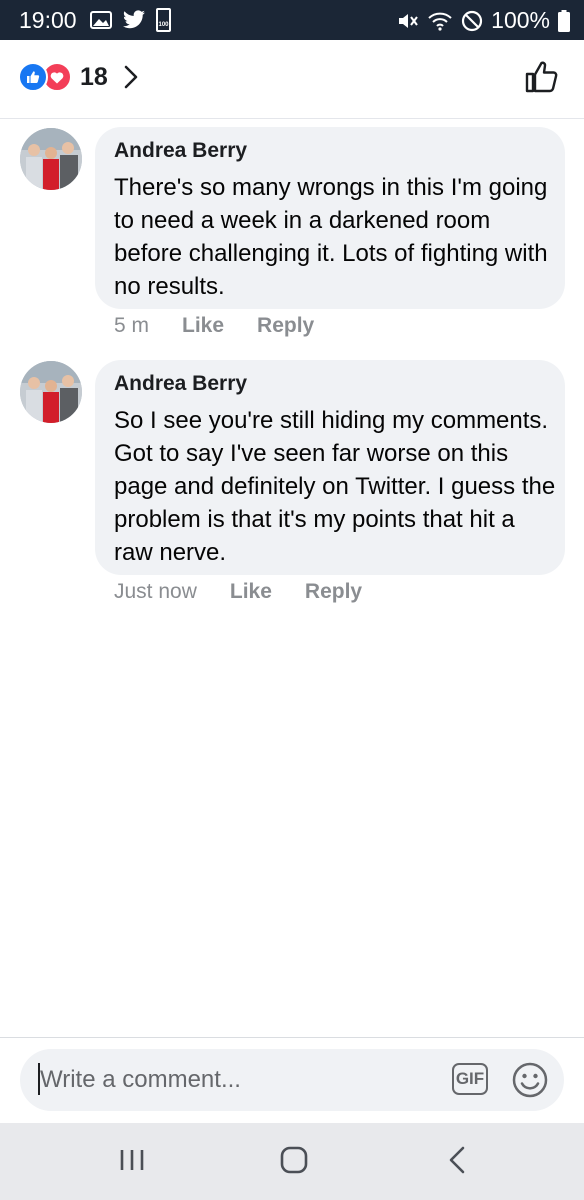  What do you see at coordinates (457, 1160) in the screenshot?
I see `back-icon` at bounding box center [457, 1160].